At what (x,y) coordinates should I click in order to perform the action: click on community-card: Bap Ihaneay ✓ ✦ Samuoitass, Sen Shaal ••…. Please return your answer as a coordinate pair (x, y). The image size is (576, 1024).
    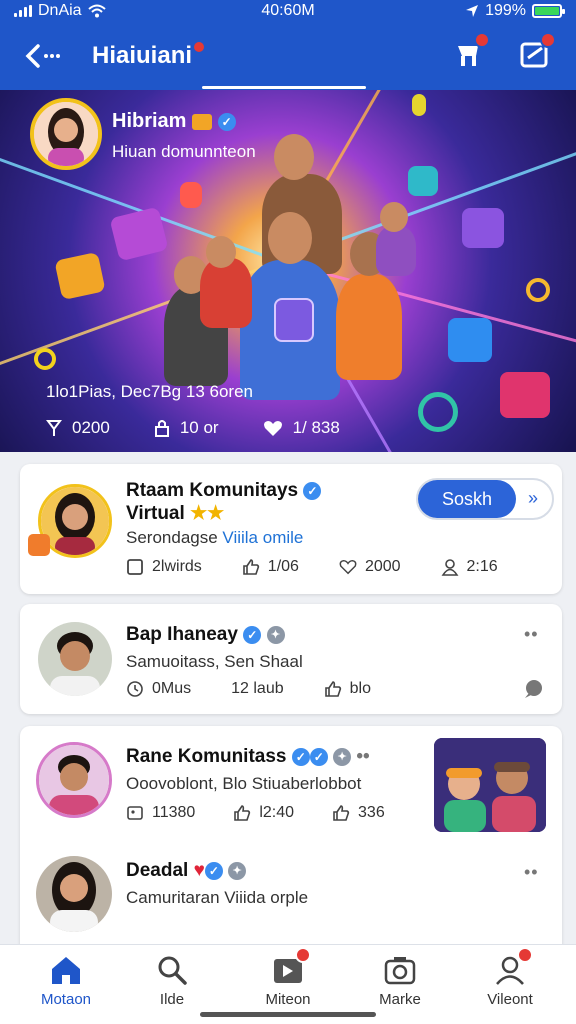
    Looking at the image, I should click on (291, 659).